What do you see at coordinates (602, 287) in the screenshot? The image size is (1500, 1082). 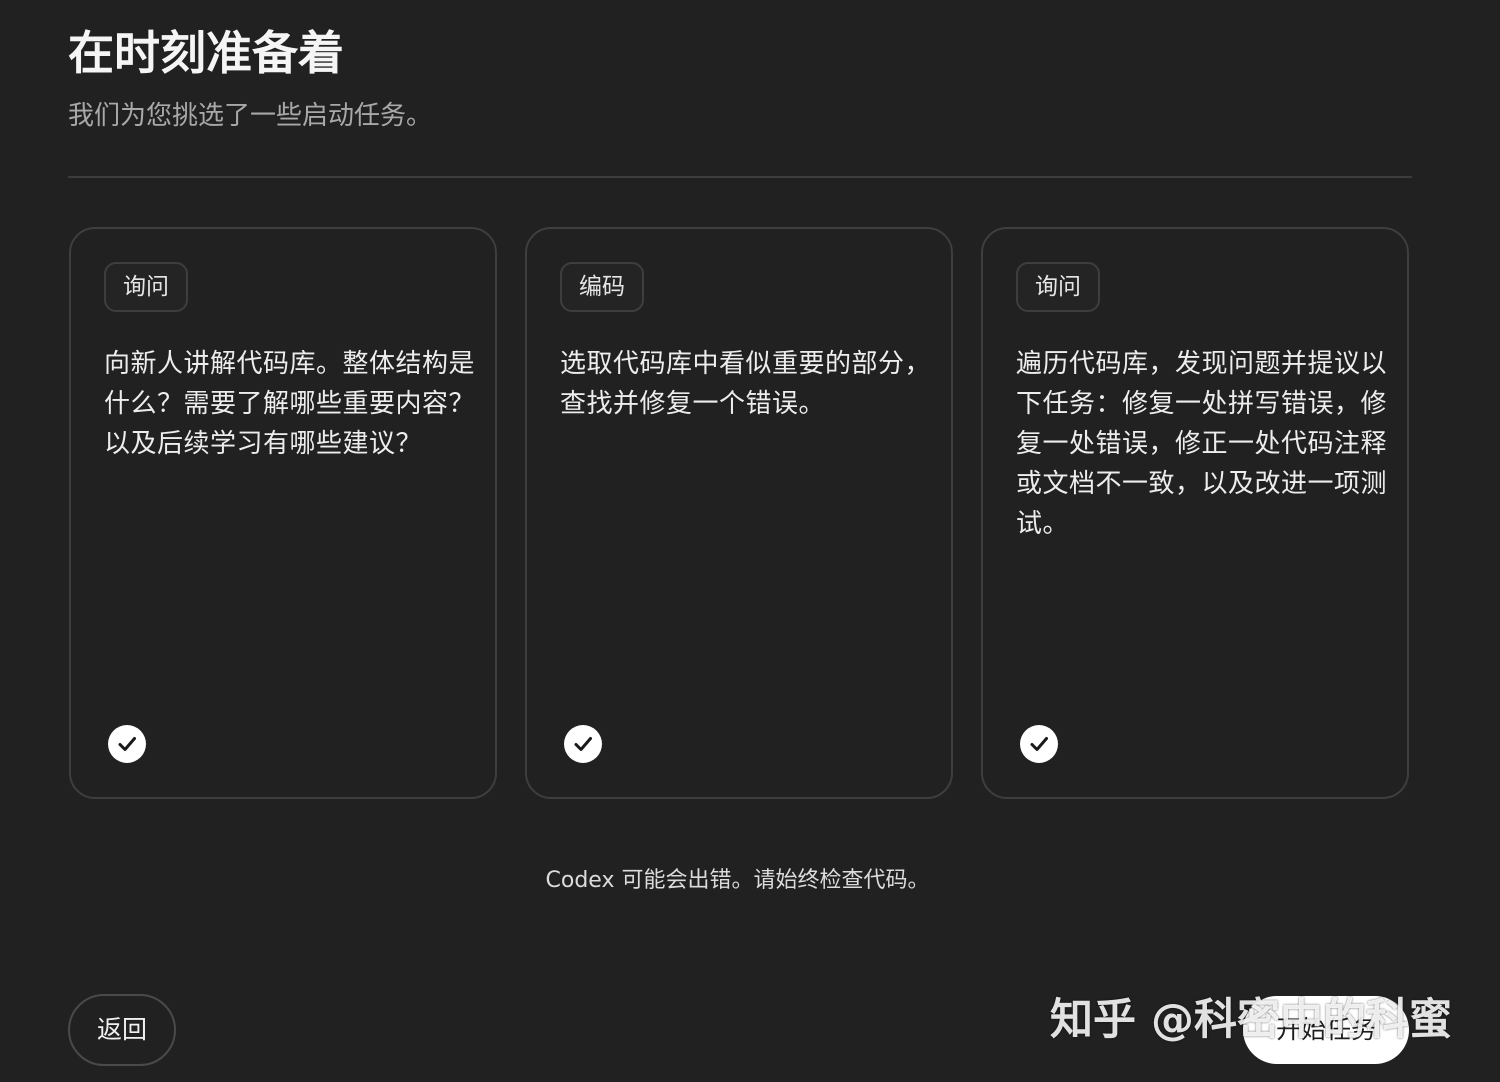 I see `task-tag: 编码` at bounding box center [602, 287].